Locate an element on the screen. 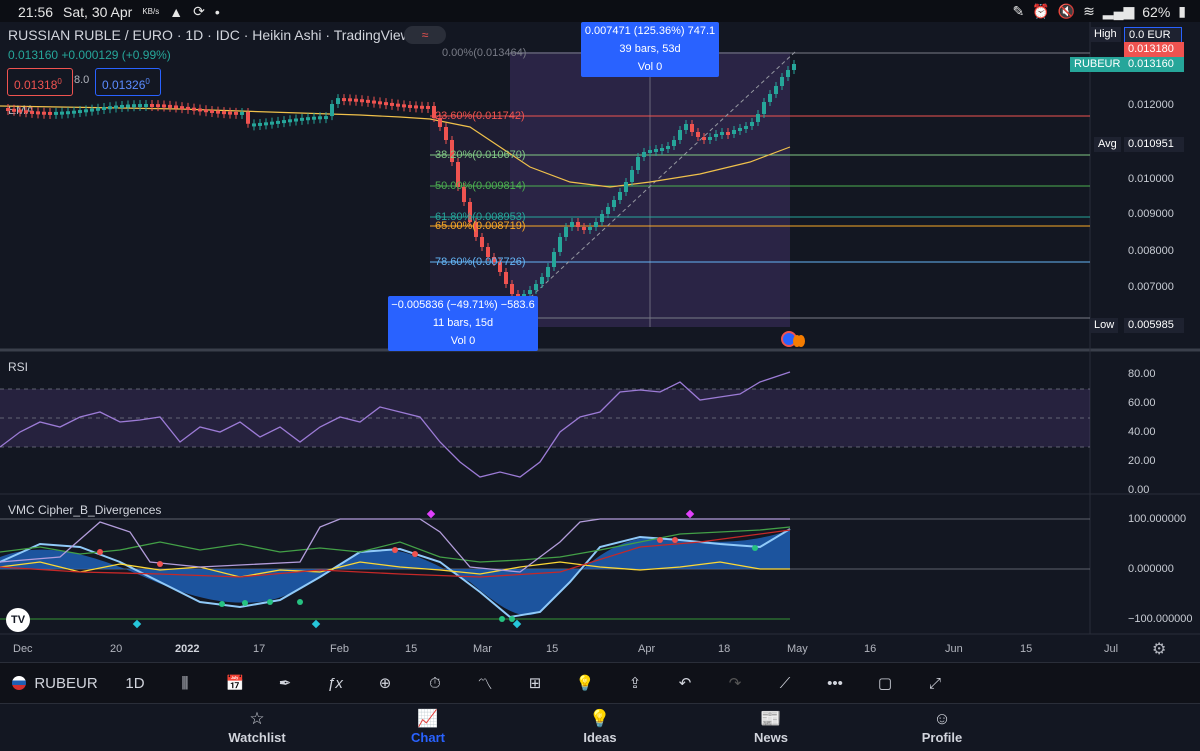 This screenshot has height=751, width=1200. layout-grid-icon: ⊞ is located at coordinates (535, 683).